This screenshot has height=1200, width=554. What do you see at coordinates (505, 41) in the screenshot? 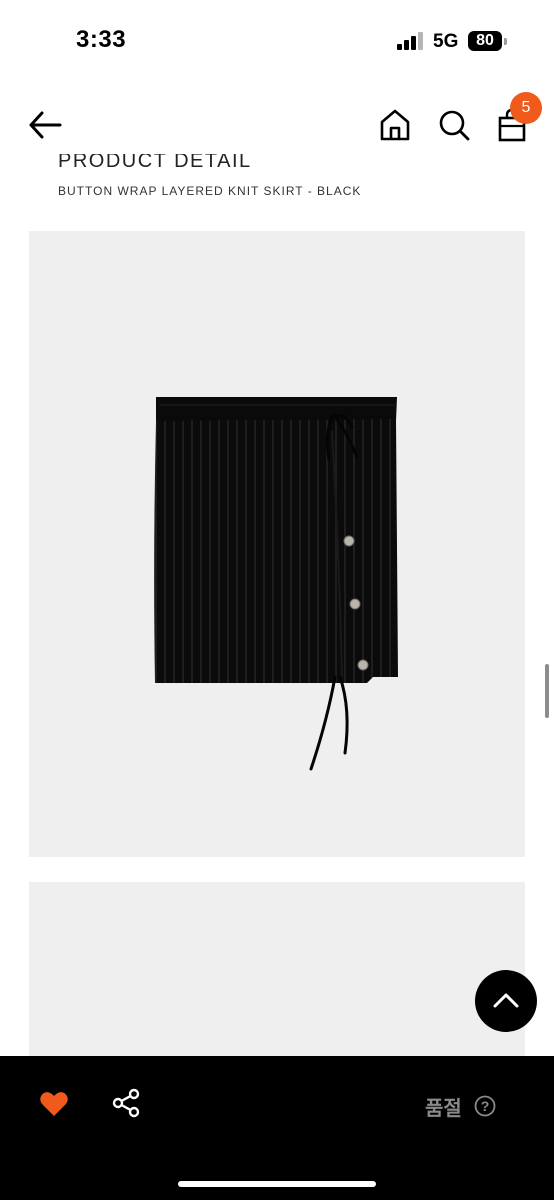
I see `battery-cap` at bounding box center [505, 41].